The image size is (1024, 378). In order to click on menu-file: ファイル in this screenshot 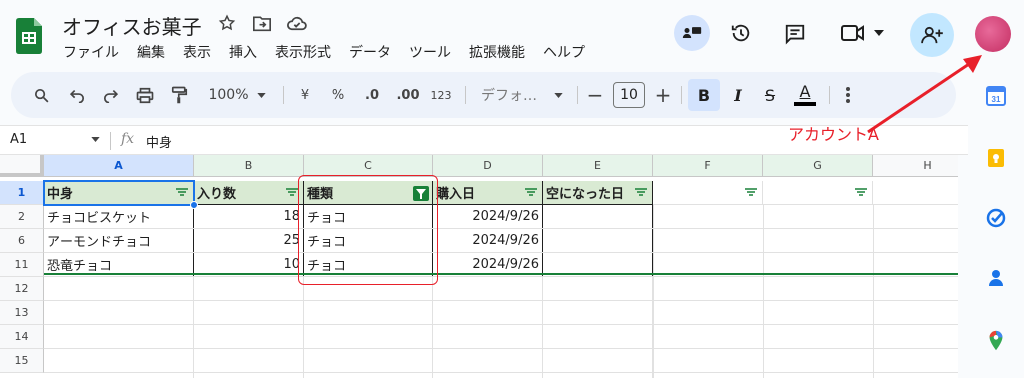, I will do `click(91, 52)`.